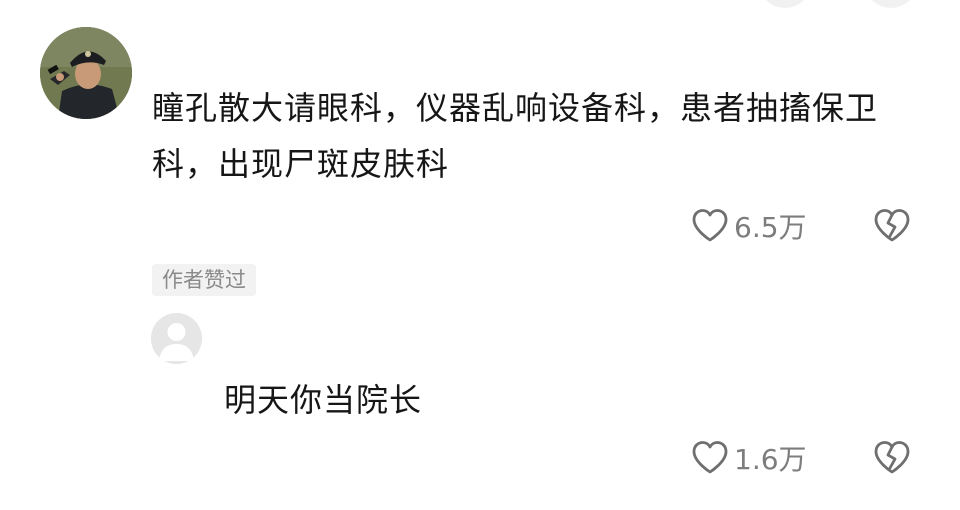 This screenshot has width=960, height=510. What do you see at coordinates (770, 227) in the screenshot?
I see `like-count: 6.5万` at bounding box center [770, 227].